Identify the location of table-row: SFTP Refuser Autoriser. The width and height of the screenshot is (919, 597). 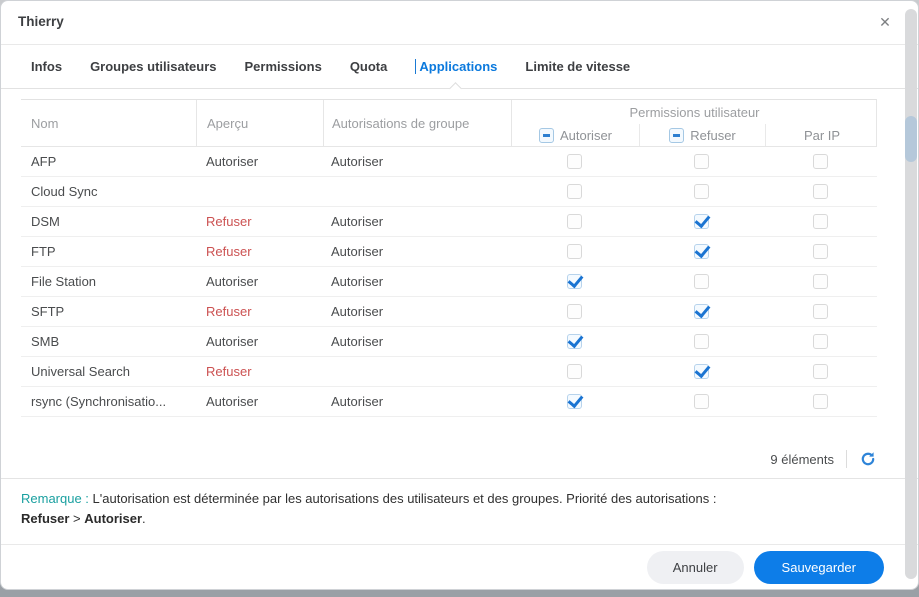
(449, 312).